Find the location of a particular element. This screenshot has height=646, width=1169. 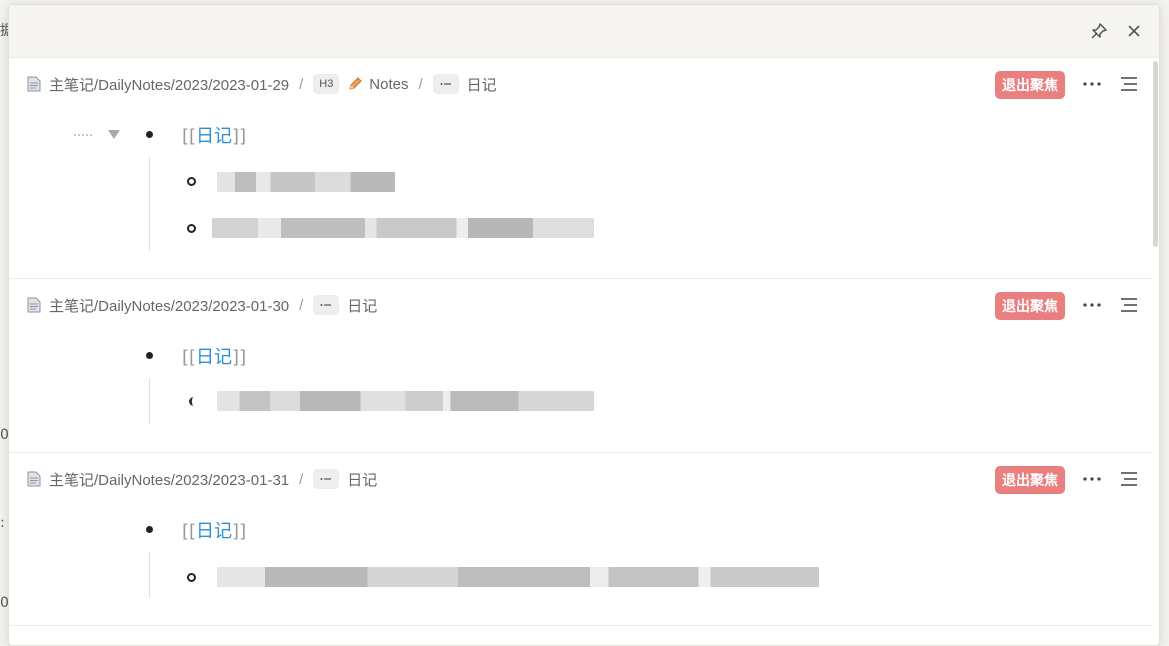

scrollbar is located at coordinates (1155, 154).